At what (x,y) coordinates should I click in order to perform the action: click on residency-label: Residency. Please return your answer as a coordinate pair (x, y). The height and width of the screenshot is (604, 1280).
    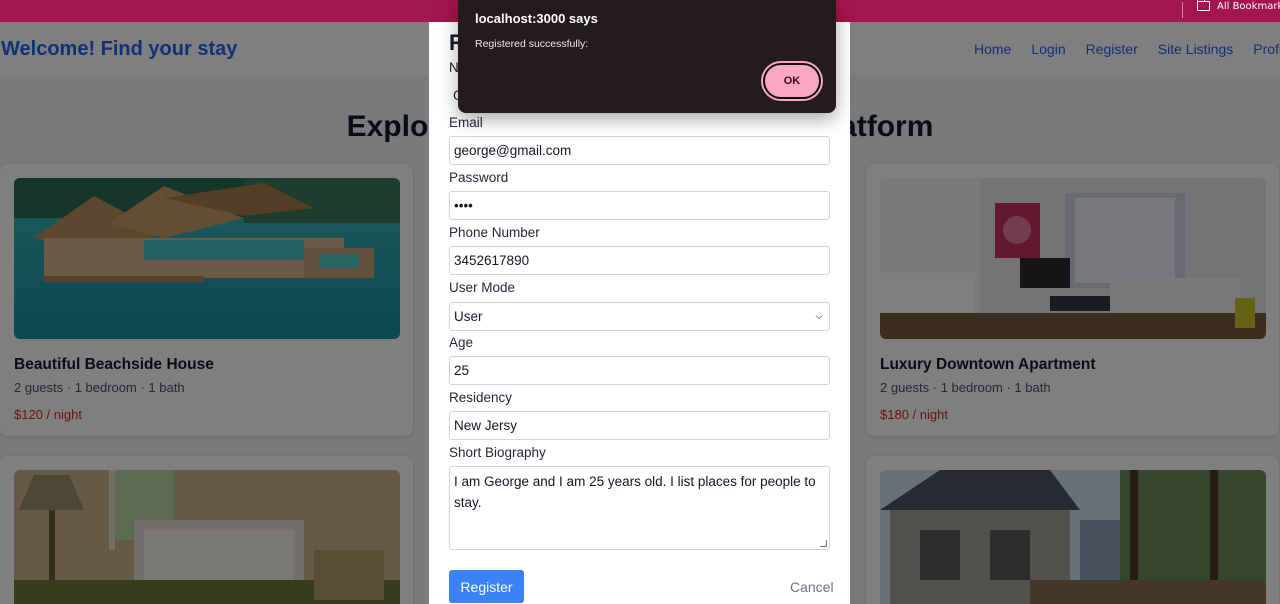
    Looking at the image, I should click on (481, 397).